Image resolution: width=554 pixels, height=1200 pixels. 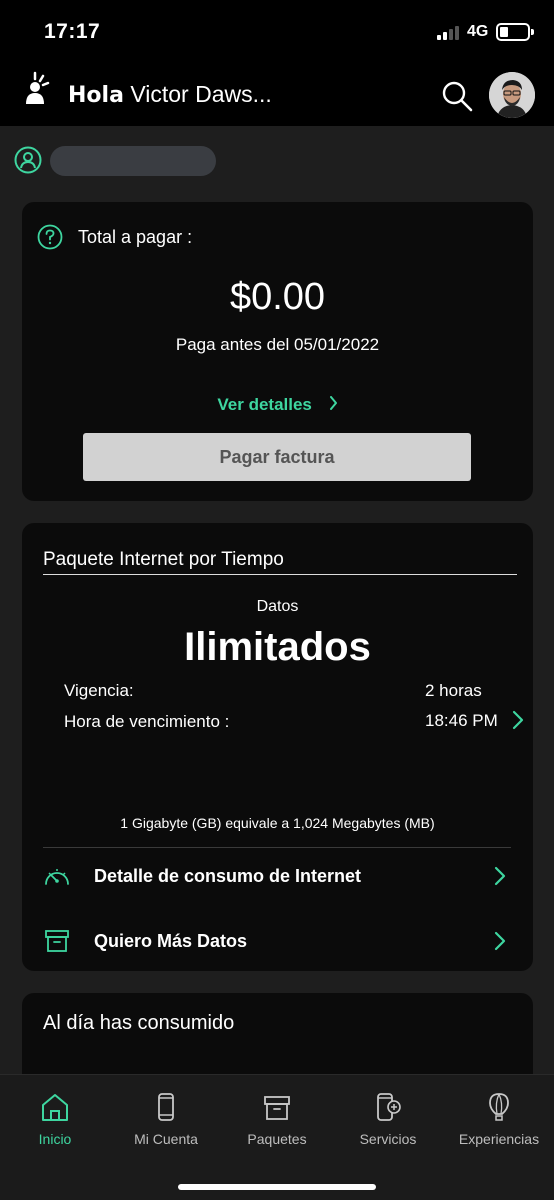 I want to click on package-title: Paquete Internet por Tiempo, so click(x=163, y=559).